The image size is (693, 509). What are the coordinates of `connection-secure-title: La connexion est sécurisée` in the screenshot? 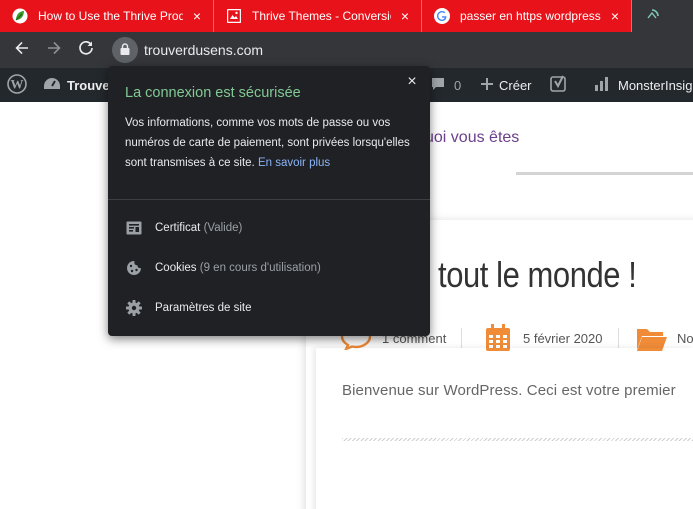 It's located at (213, 93).